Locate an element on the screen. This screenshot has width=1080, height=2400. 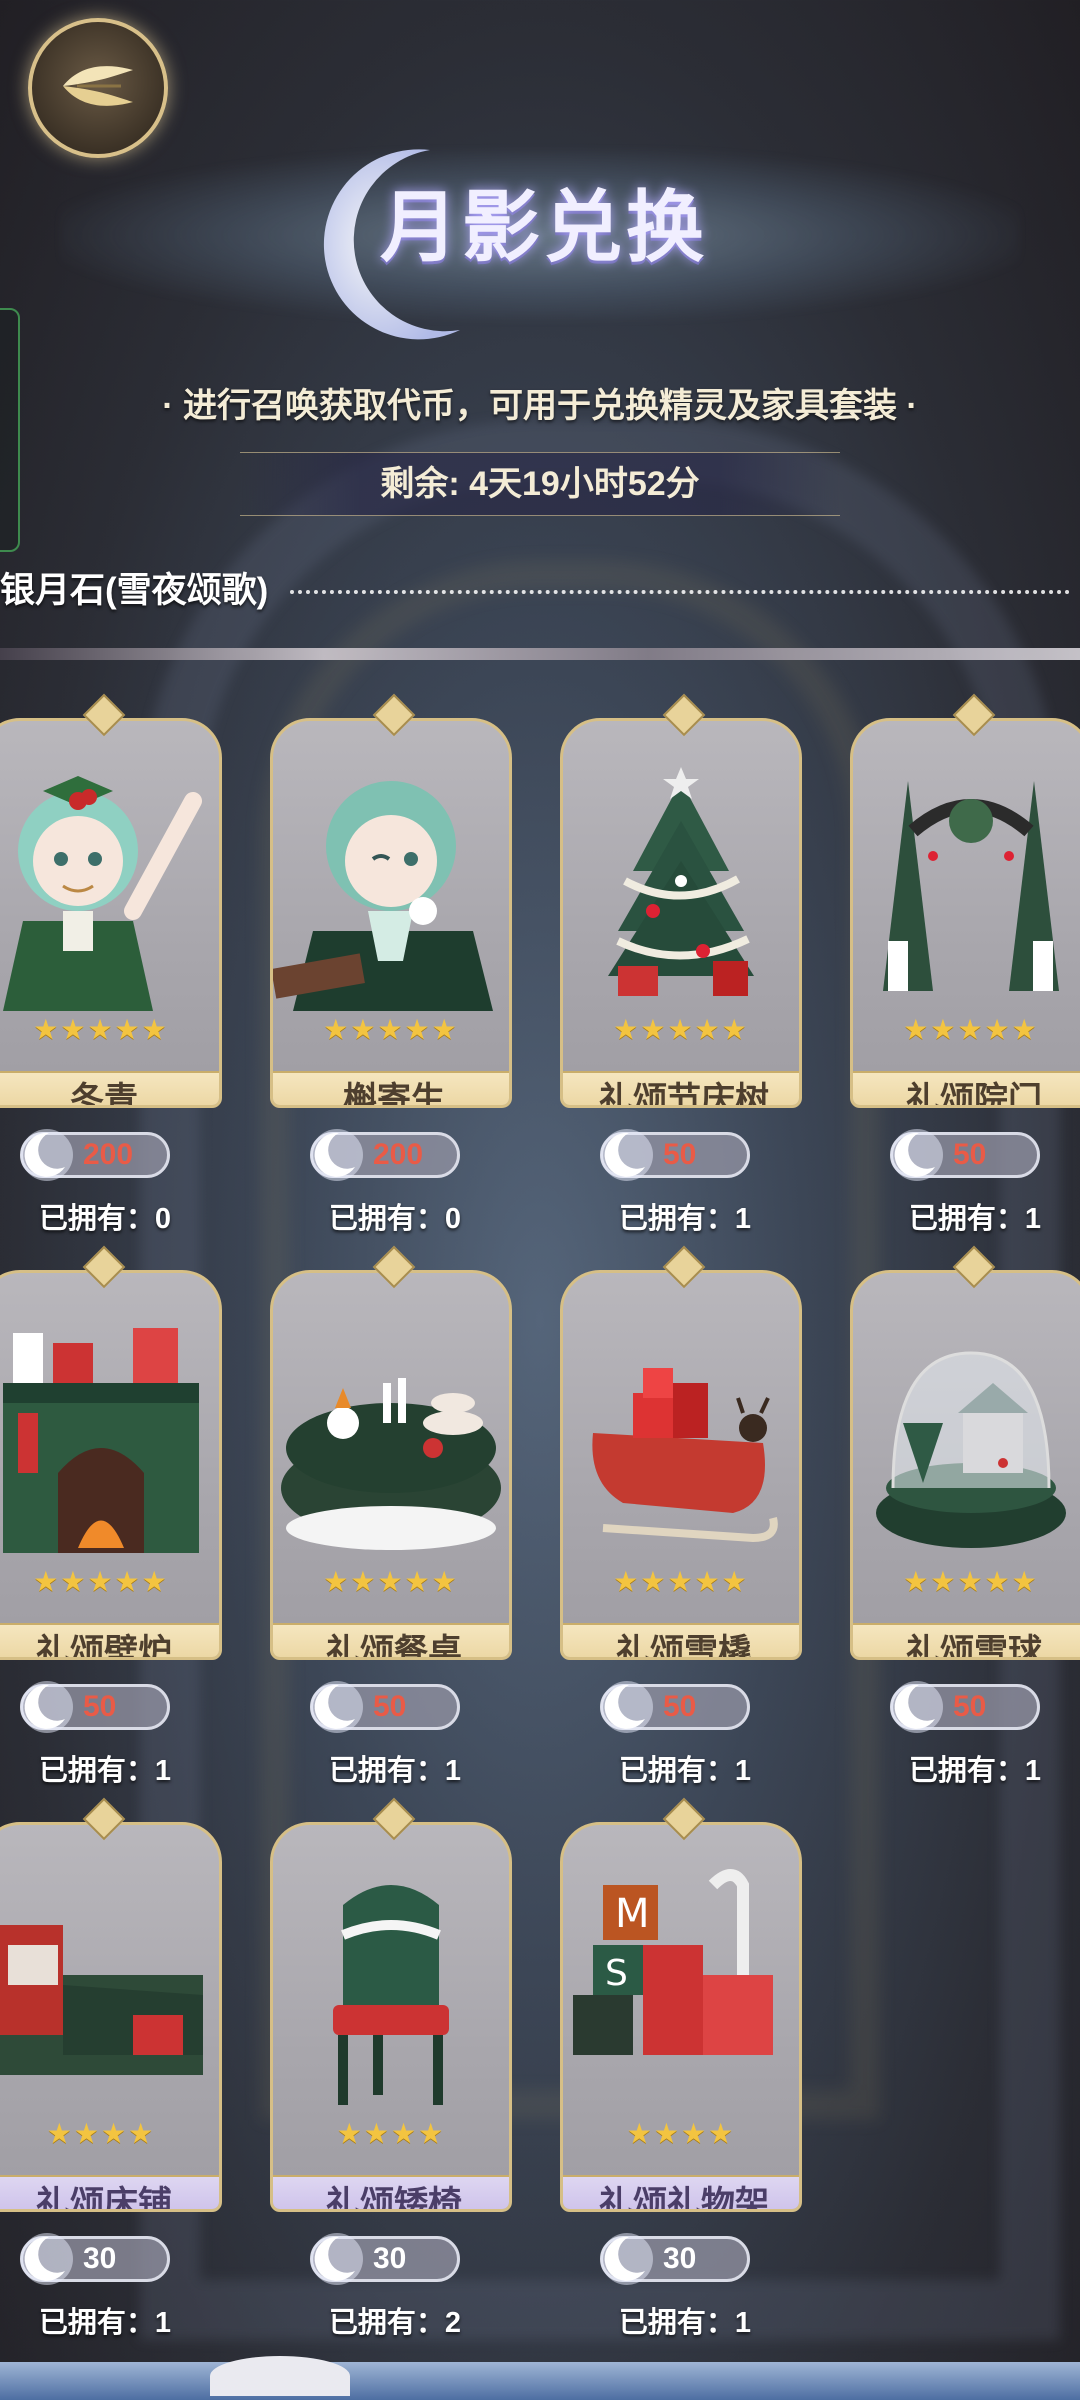
exchange-card: ★★★★ 礼颂床铺 30 已拥有：1 is located at coordinates (115, 2068).